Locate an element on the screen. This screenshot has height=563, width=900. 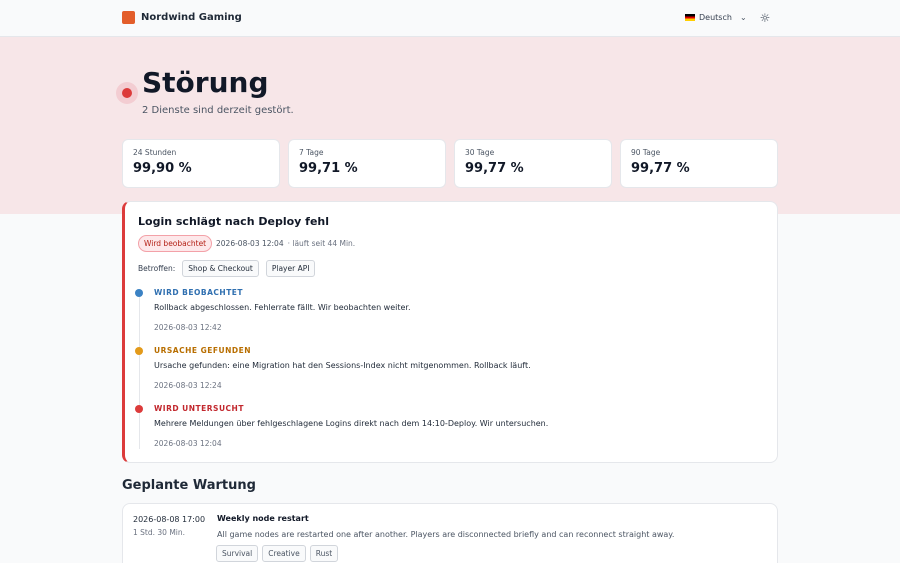
incident-start-time: 2026-08-03 12:04 is located at coordinates (250, 243).